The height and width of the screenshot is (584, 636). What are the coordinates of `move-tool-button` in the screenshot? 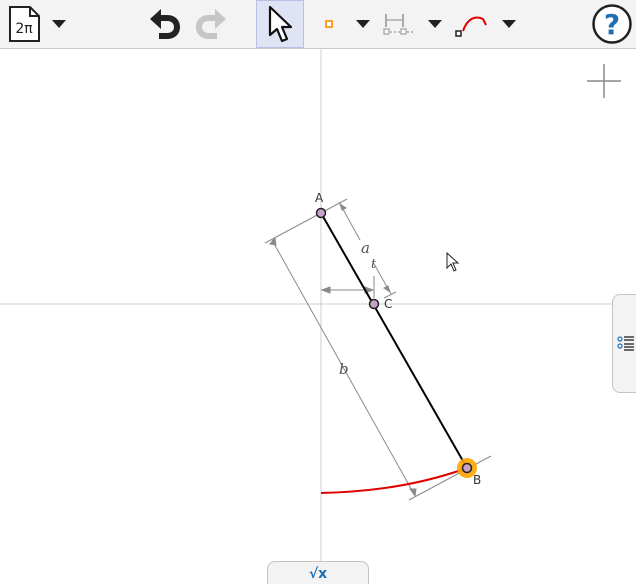 It's located at (280, 24).